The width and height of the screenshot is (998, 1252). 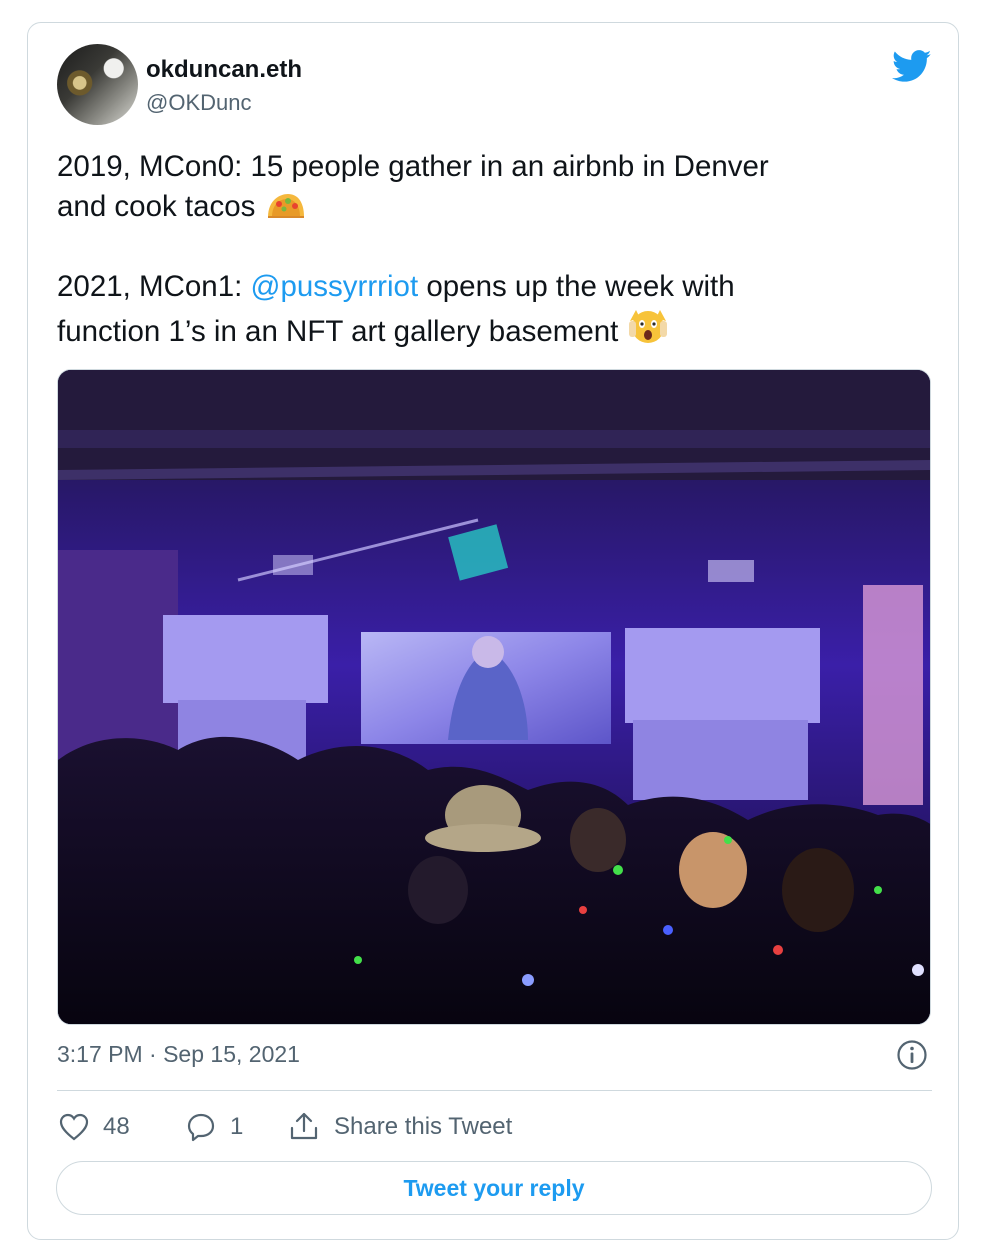 I want to click on tweet-reply-button: Tweet your reply, so click(x=494, y=1188).